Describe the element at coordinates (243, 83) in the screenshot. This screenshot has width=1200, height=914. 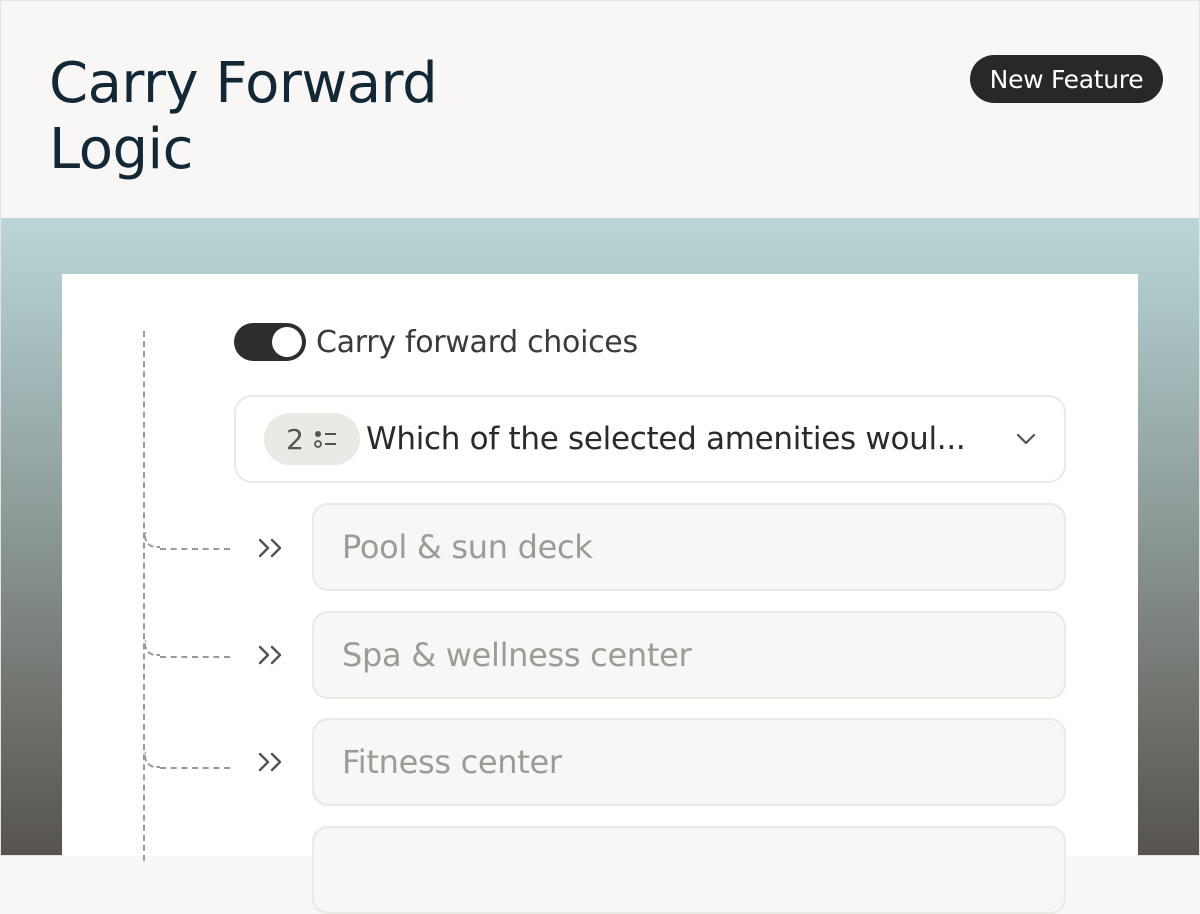
I see `title-line-1: Carry Forward` at that location.